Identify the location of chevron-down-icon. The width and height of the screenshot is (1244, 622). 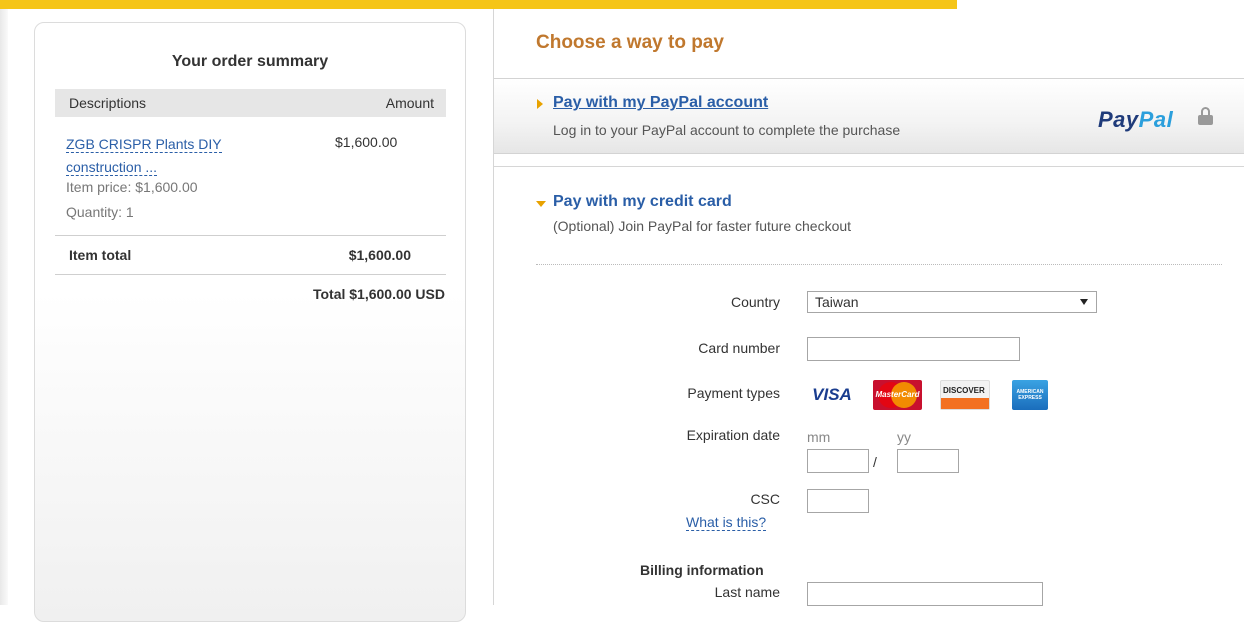
(1084, 302).